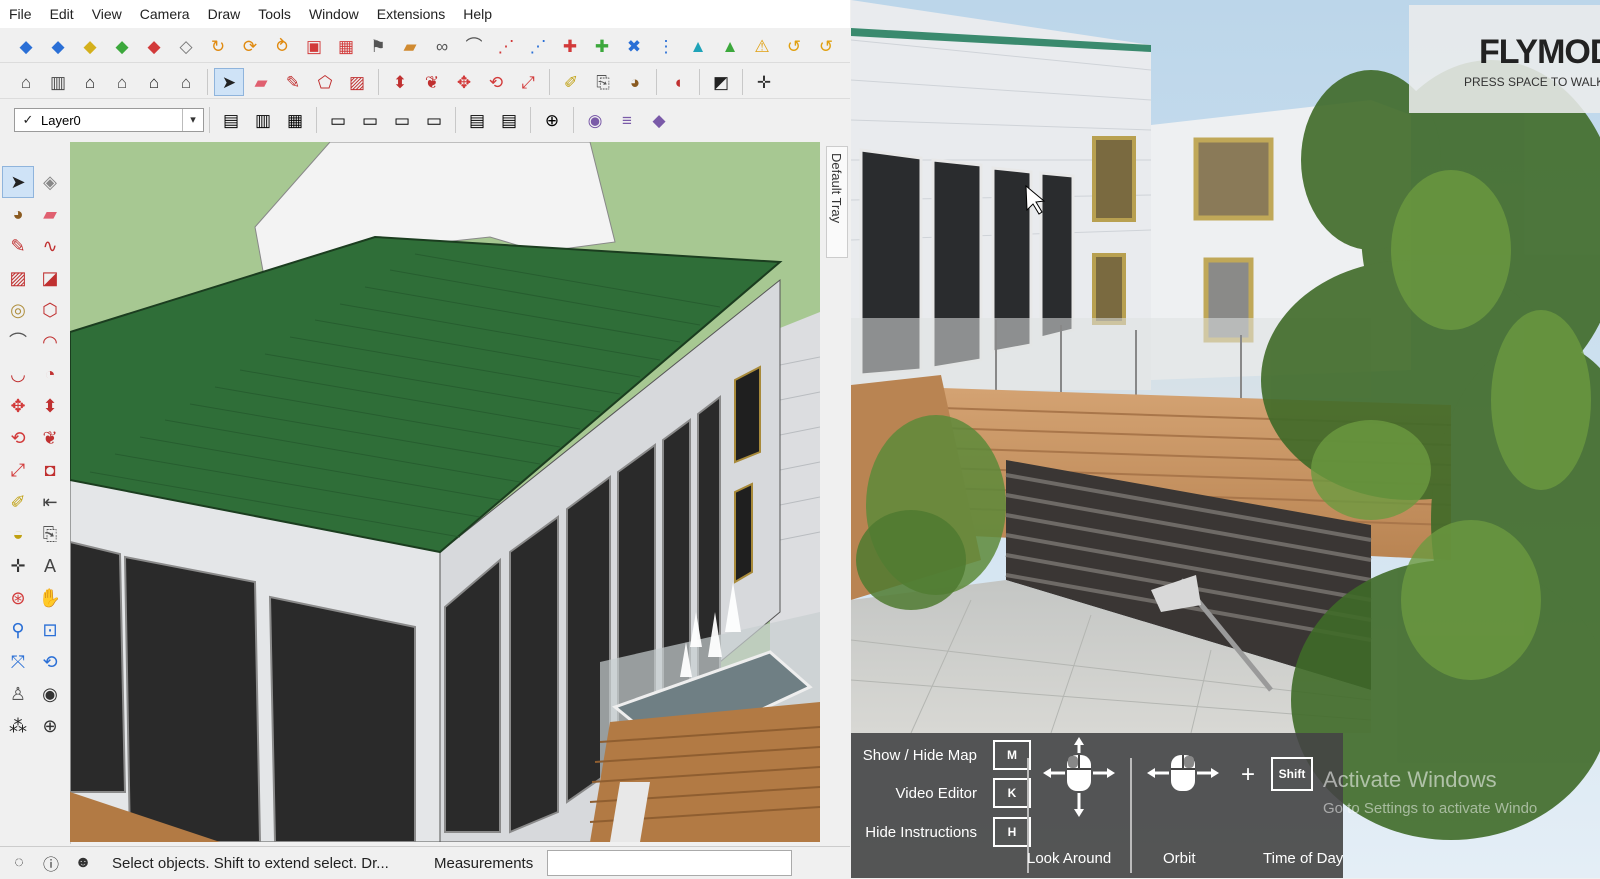 The width and height of the screenshot is (1600, 879). What do you see at coordinates (154, 46) in the screenshot?
I see `cube-red-icon: ◆` at bounding box center [154, 46].